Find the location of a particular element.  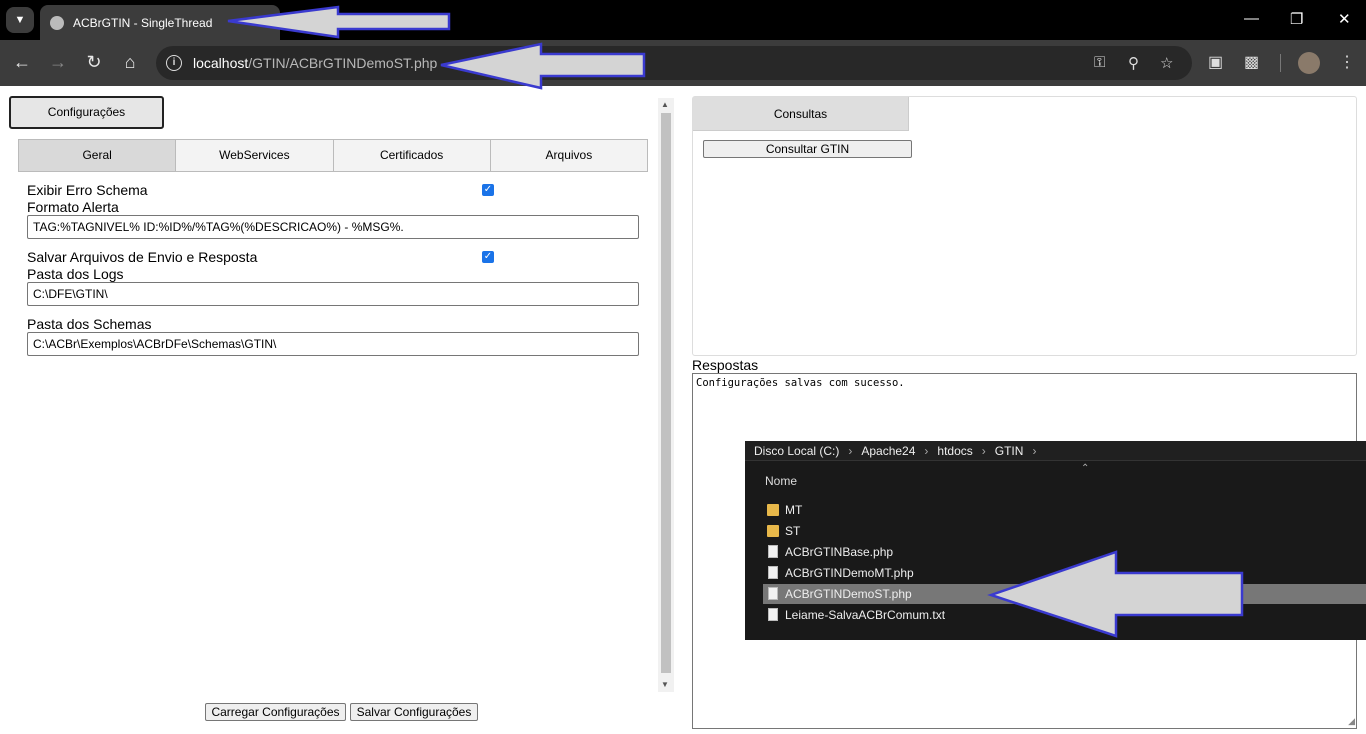

tab-geral: Geral is located at coordinates (98, 155).